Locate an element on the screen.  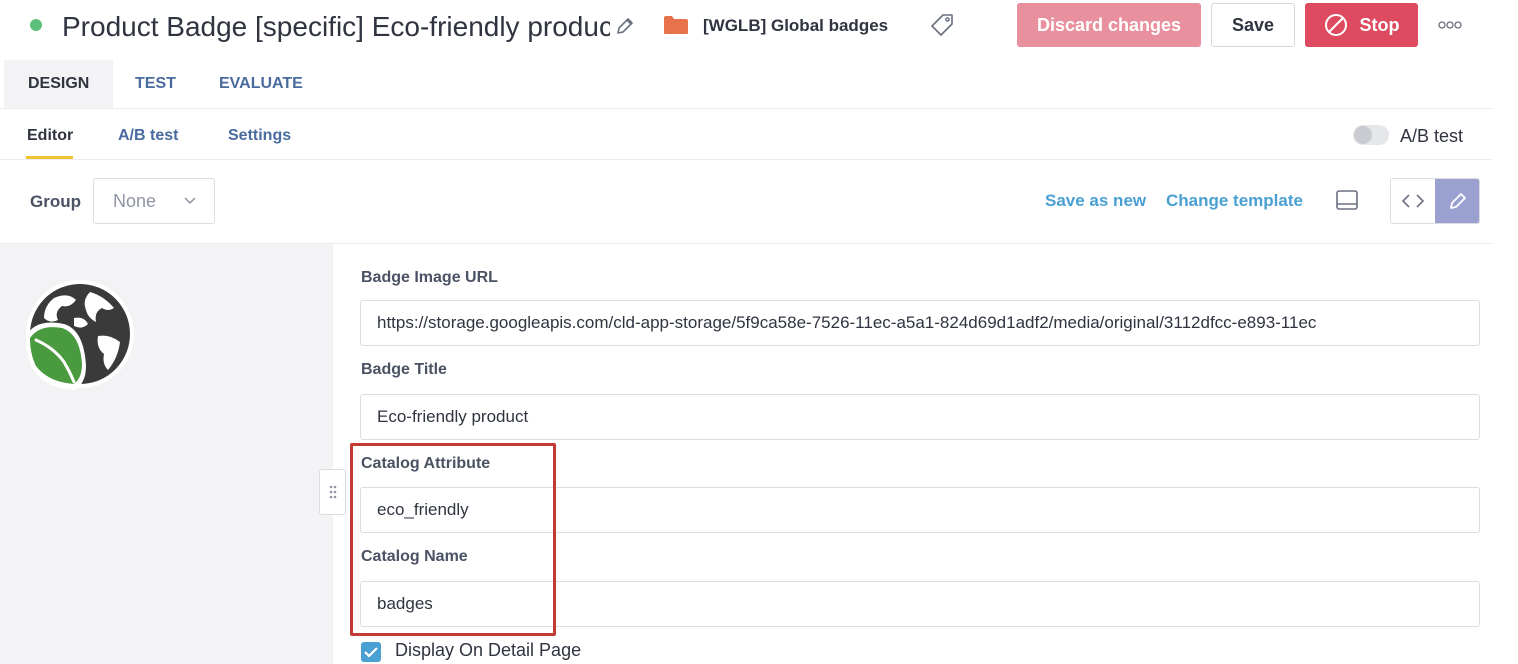
status-indicator is located at coordinates (36, 25).